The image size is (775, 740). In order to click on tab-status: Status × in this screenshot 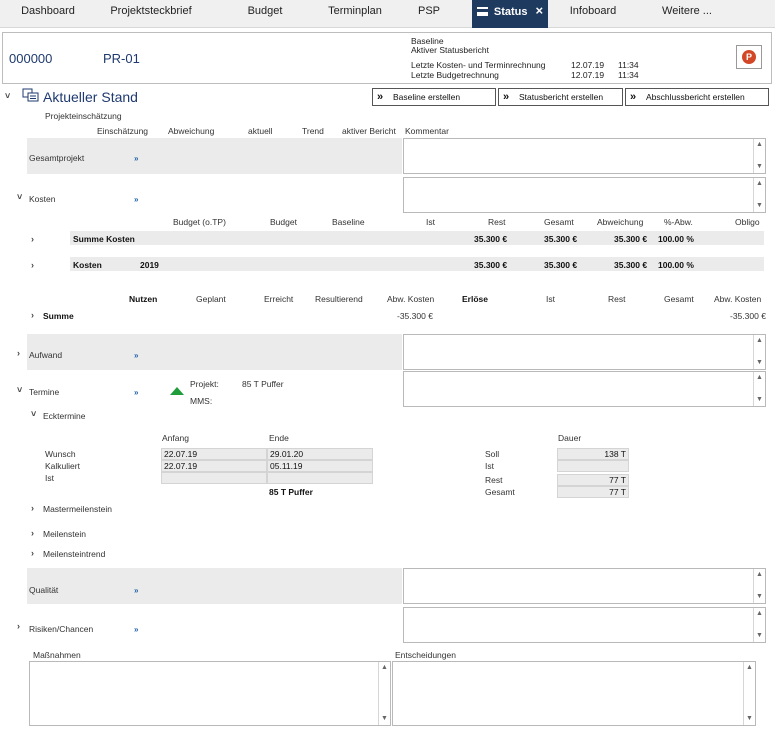, I will do `click(510, 14)`.